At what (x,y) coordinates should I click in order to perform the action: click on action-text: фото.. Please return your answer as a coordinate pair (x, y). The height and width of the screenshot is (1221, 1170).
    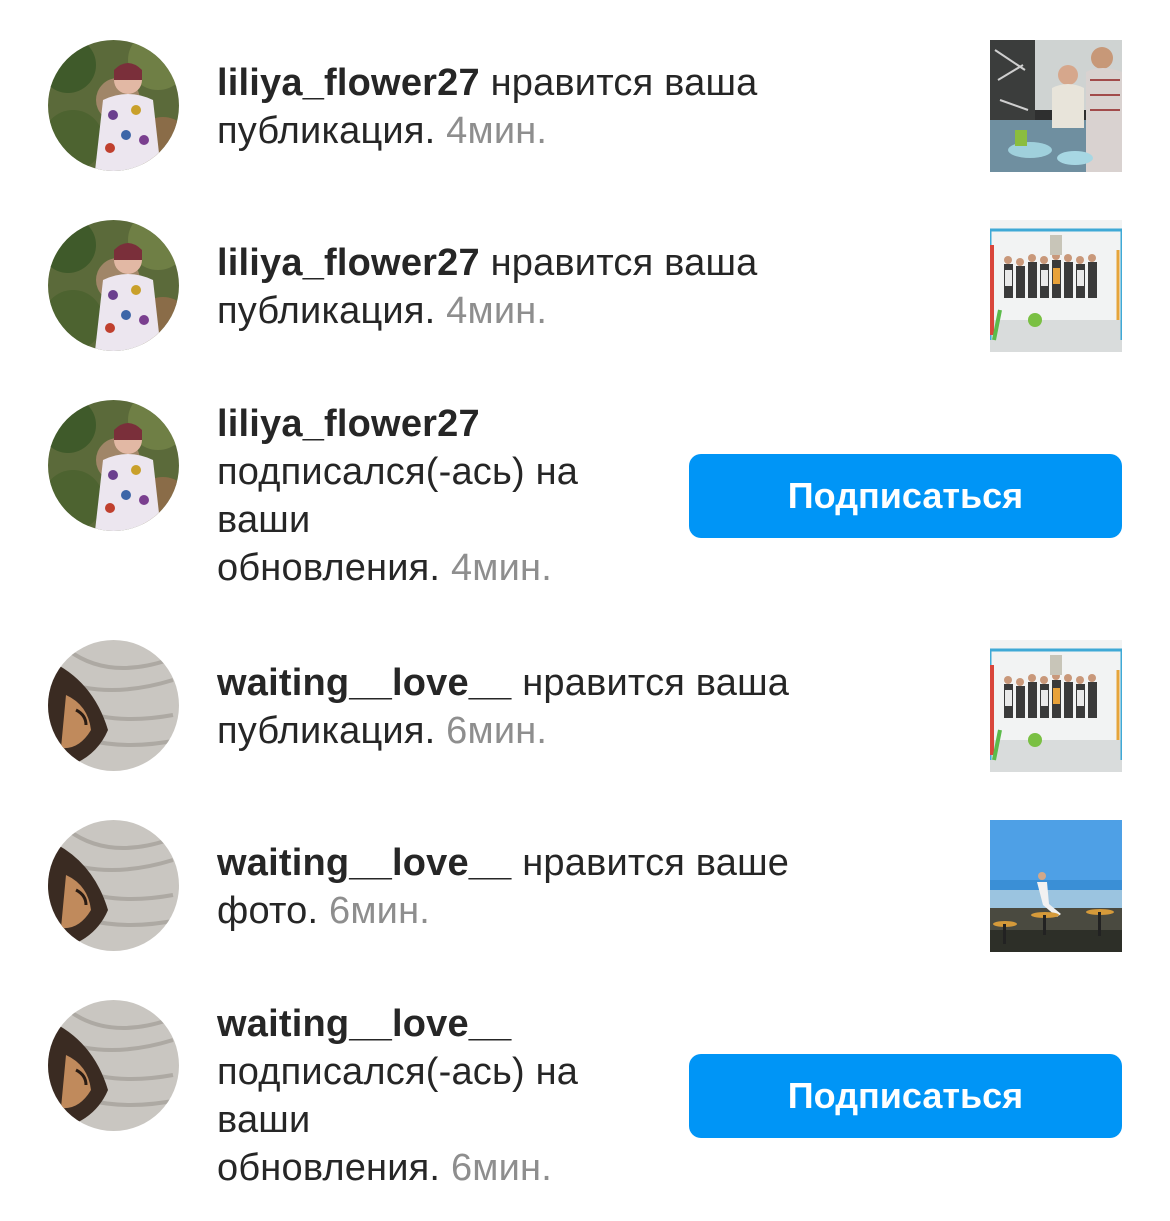
    Looking at the image, I should click on (268, 911).